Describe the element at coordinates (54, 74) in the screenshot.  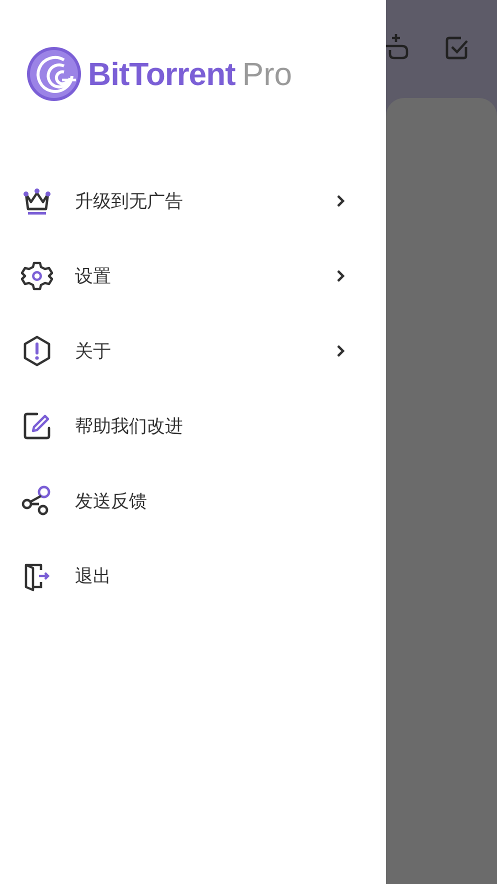
I see `logo-icon` at that location.